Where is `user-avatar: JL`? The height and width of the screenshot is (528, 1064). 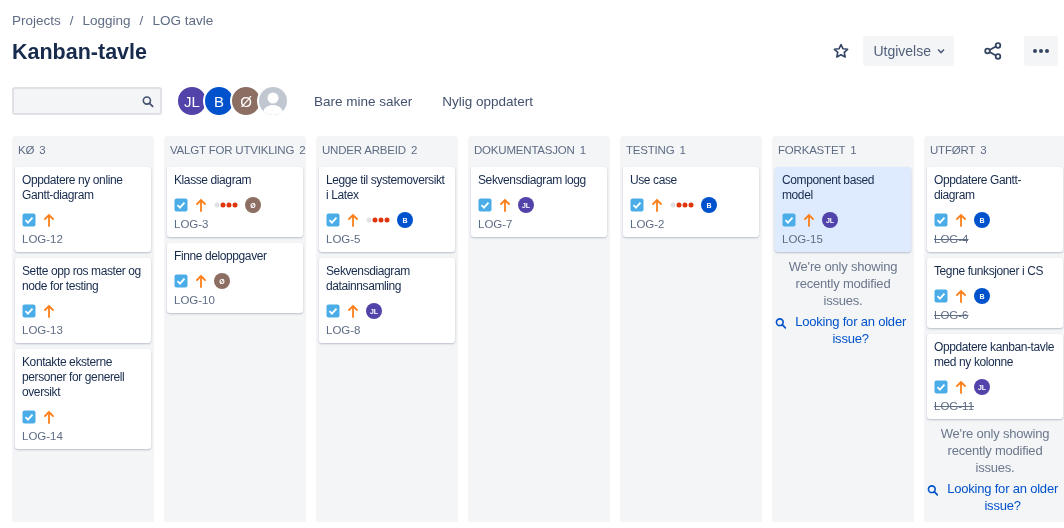
user-avatar: JL is located at coordinates (192, 101).